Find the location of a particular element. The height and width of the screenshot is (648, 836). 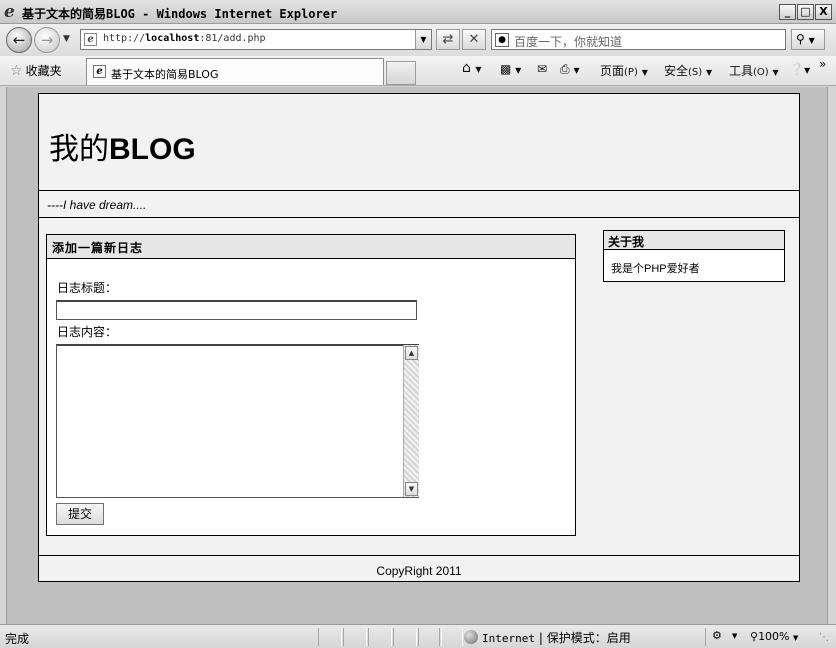

stop-icon: ✕ is located at coordinates (474, 39).